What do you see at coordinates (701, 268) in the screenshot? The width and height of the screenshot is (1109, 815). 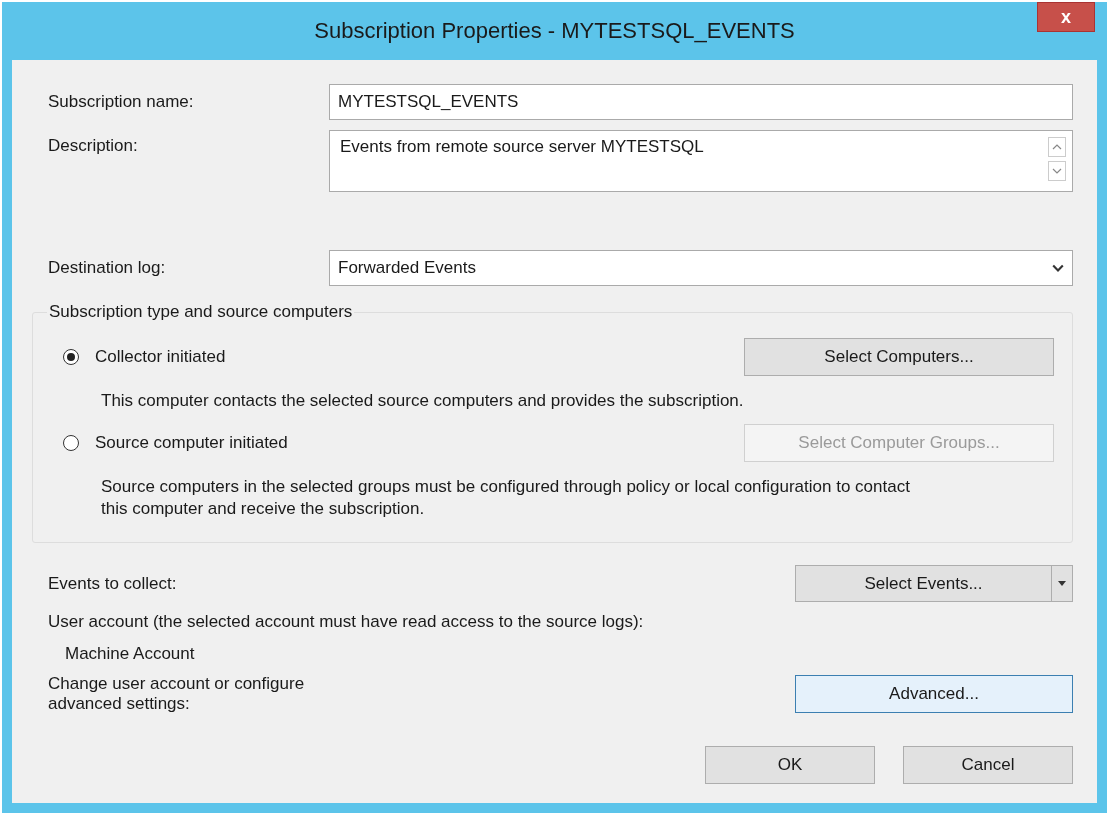 I see `log-dropdown: Forwarded Events` at bounding box center [701, 268].